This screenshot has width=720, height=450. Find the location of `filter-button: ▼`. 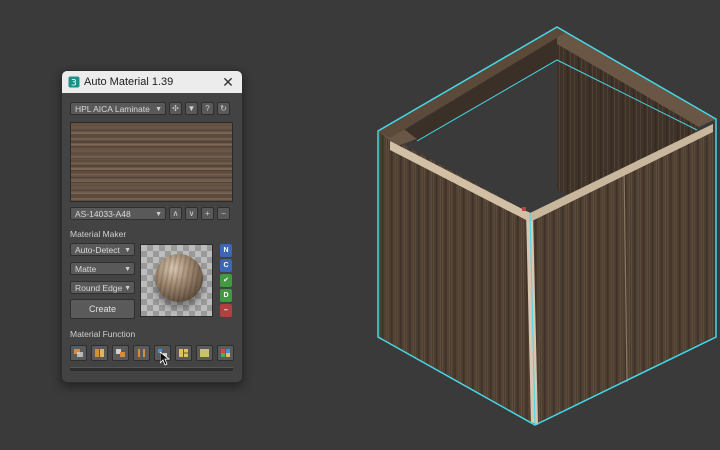

filter-button: ▼ is located at coordinates (191, 108).